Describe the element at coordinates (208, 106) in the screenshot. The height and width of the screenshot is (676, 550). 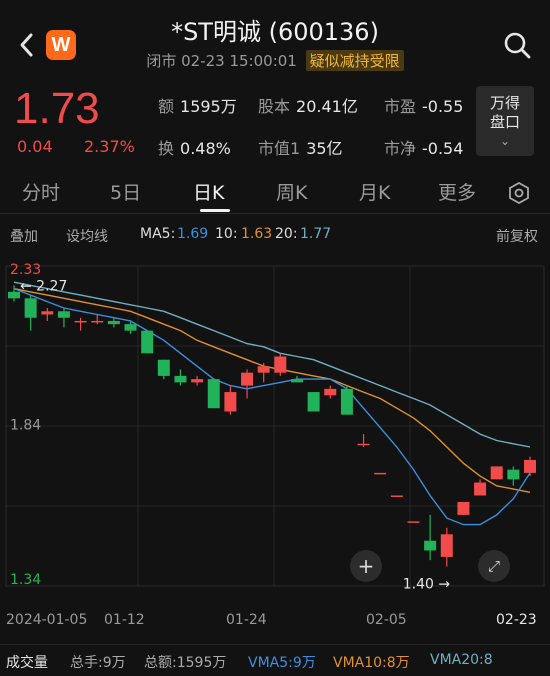
I see `stat-value: 1595万` at that location.